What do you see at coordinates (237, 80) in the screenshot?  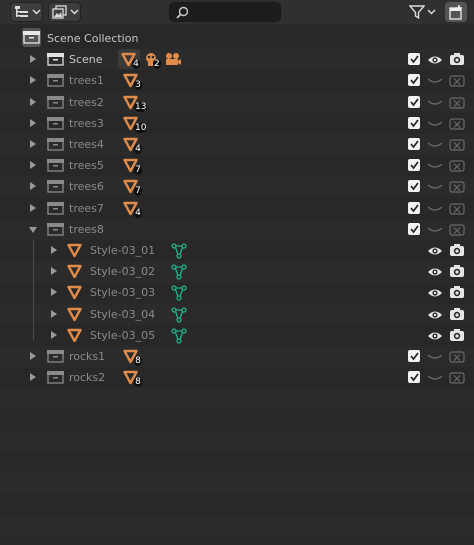 I see `row-collection: trees1 3` at bounding box center [237, 80].